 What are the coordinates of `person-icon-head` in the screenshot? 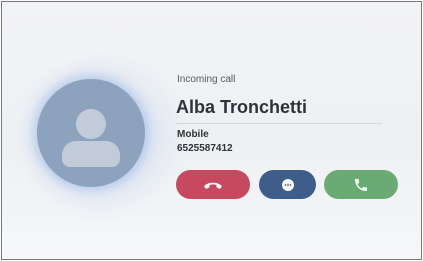 It's located at (91, 124).